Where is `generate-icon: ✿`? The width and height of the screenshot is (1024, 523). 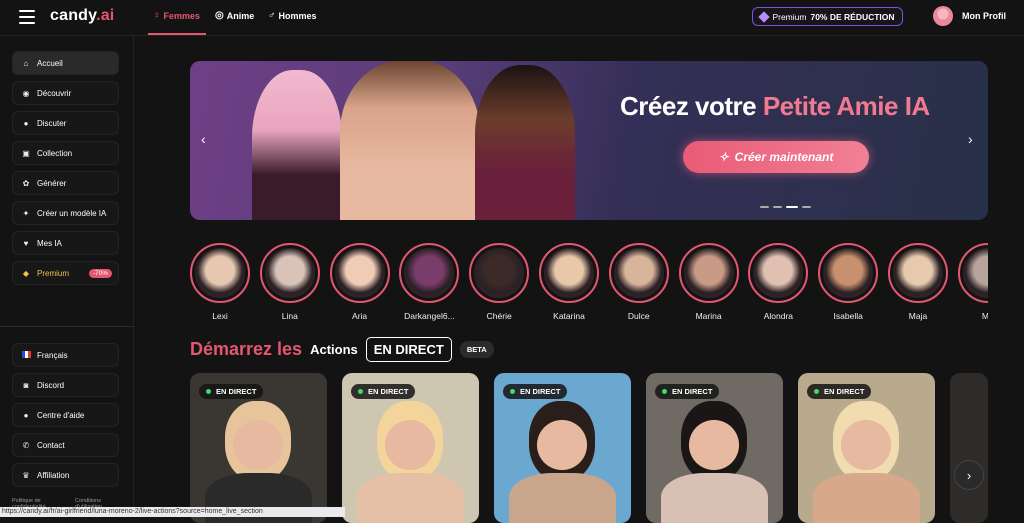
generate-icon: ✿ is located at coordinates (26, 183).